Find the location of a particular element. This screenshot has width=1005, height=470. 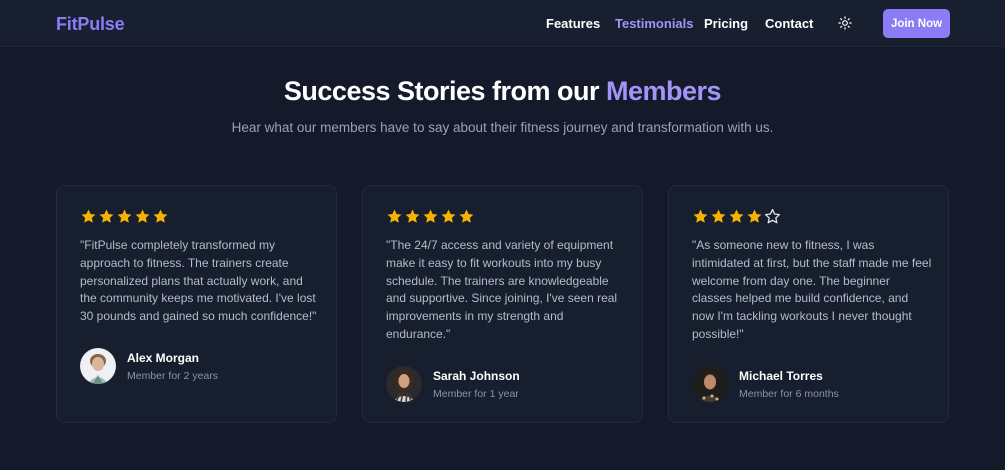

author-name: Michael Torres is located at coordinates (781, 375).